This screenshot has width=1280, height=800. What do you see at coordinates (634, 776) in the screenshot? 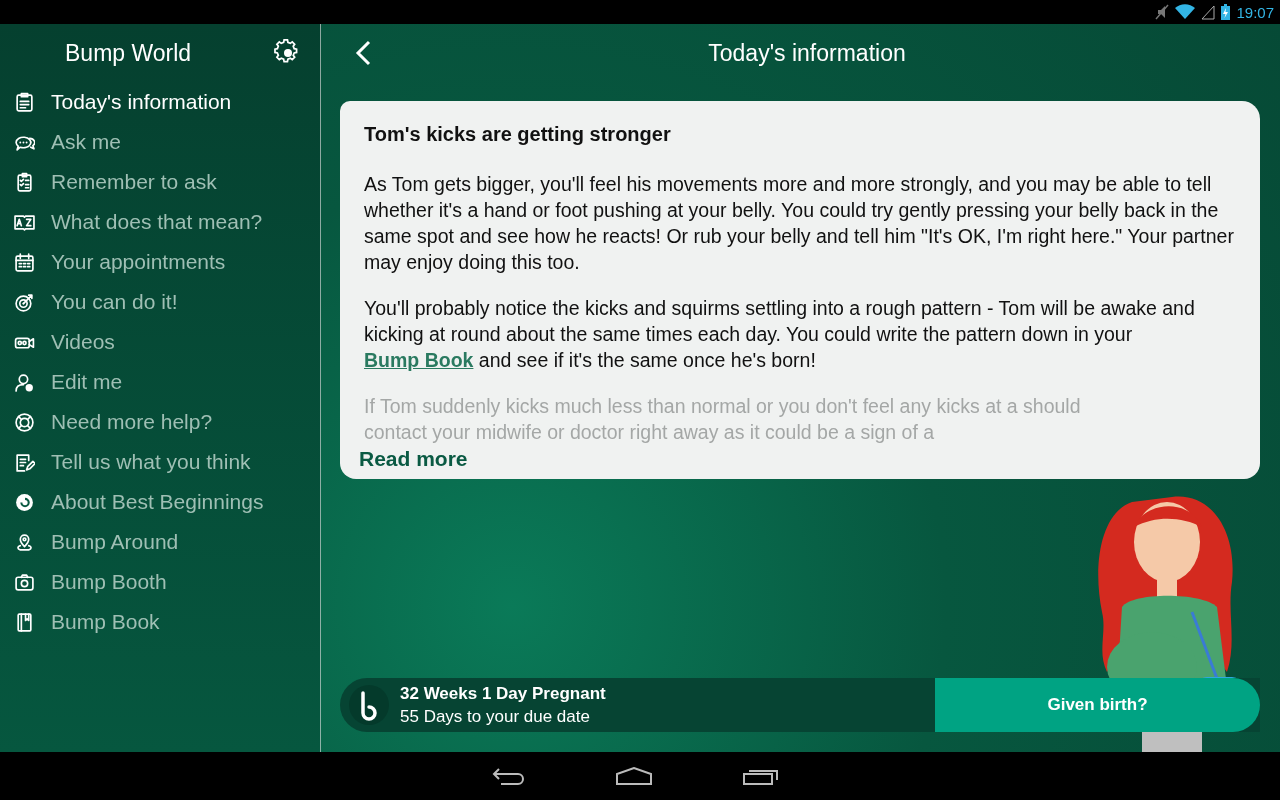
I see `home-icon` at bounding box center [634, 776].